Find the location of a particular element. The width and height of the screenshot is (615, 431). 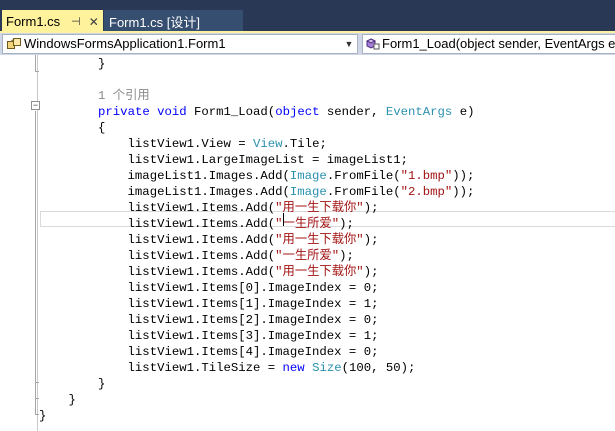

code-line: listView1.Items[3].ImageIndex = 1; is located at coordinates (209, 336).